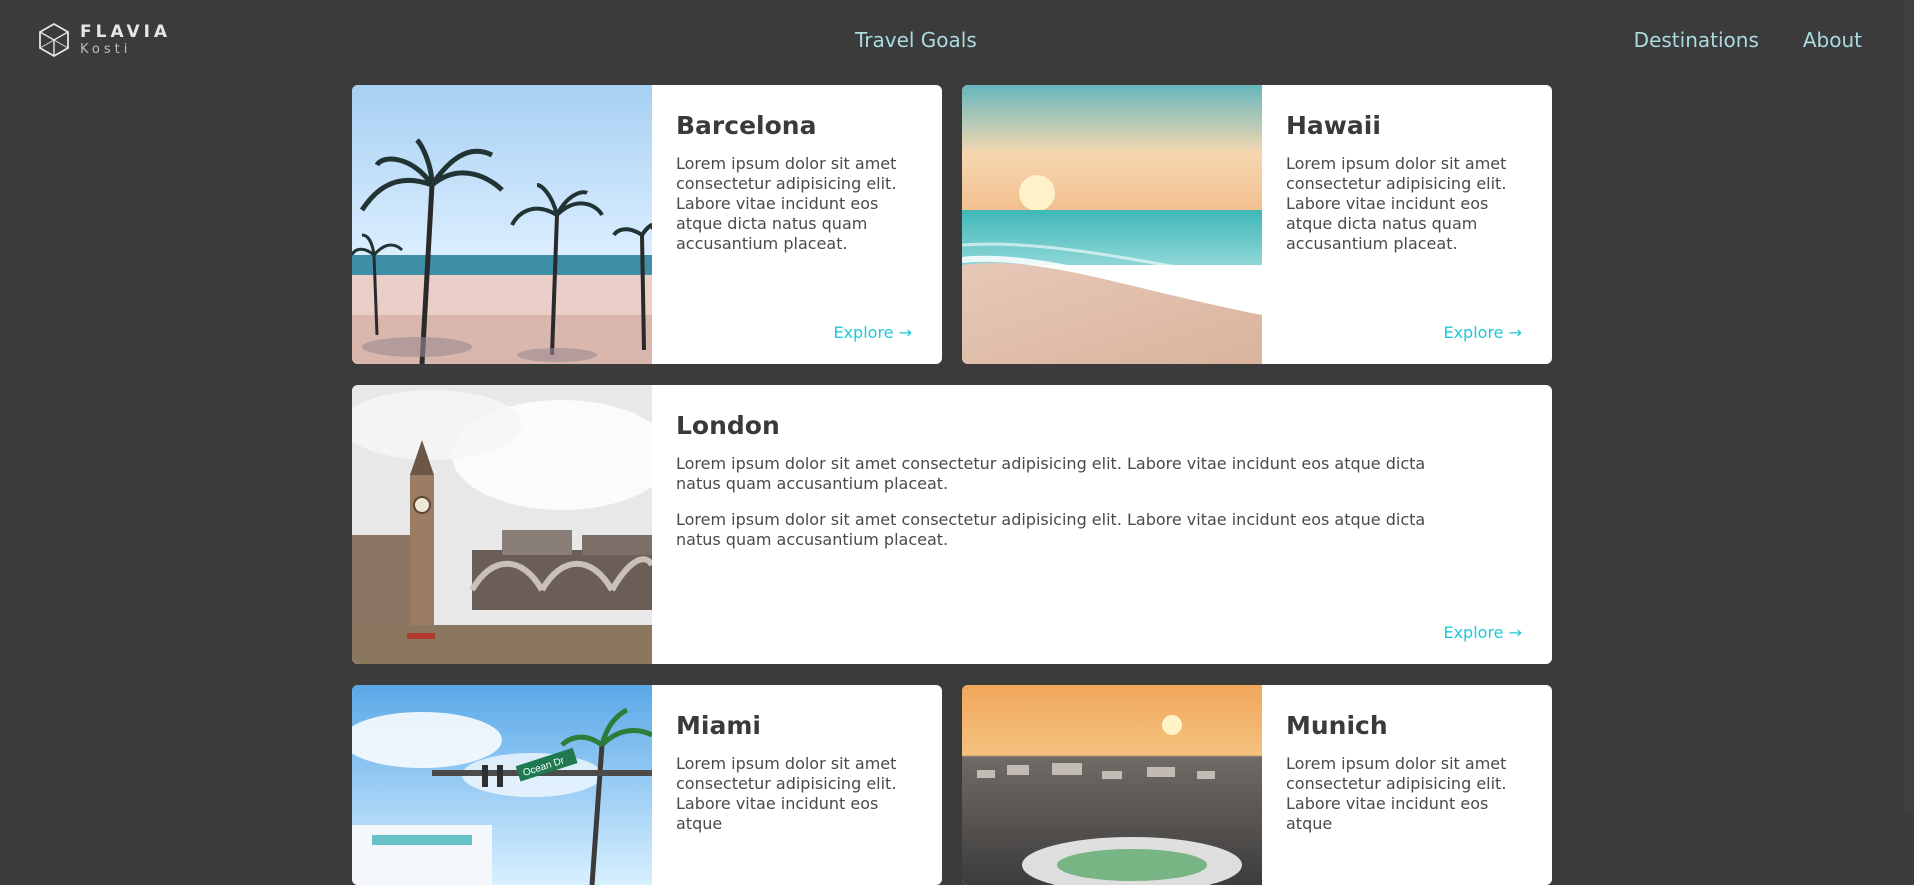 The width and height of the screenshot is (1914, 885). I want to click on munich-image, so click(1112, 785).